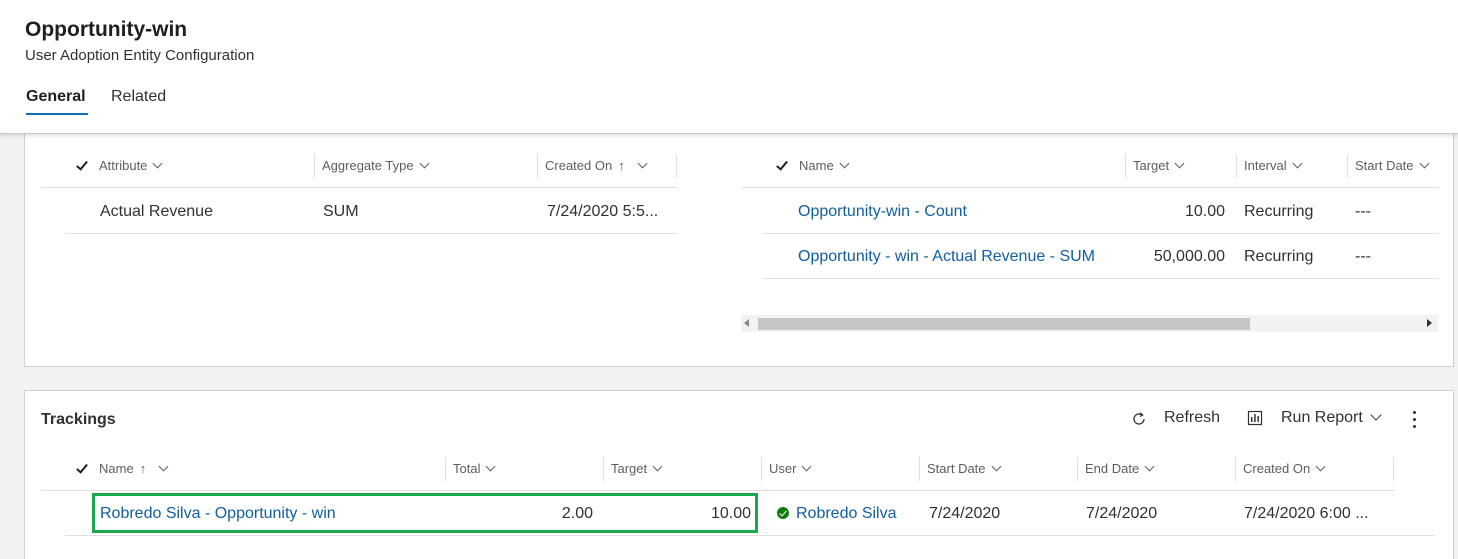 The width and height of the screenshot is (1458, 559). Describe the element at coordinates (78, 419) in the screenshot. I see `section-title: Trackings` at that location.